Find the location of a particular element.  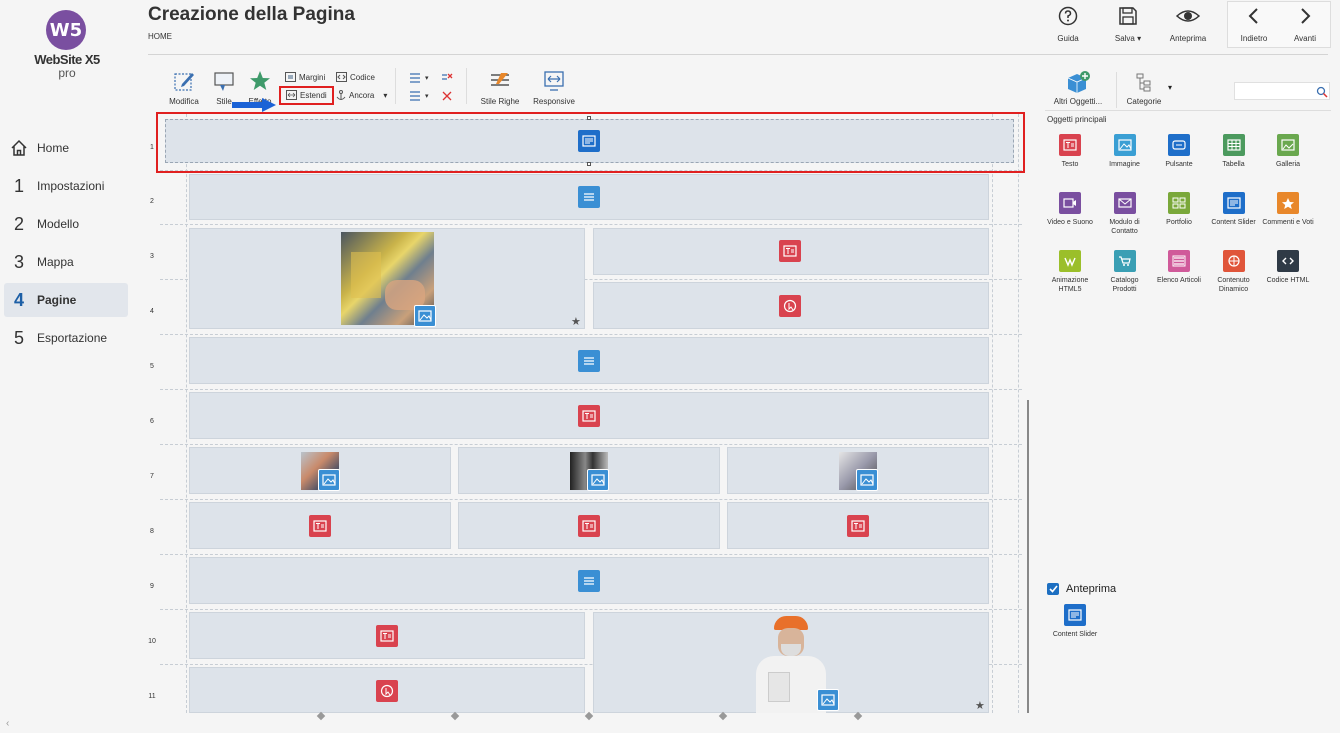

dynamic-content-icon is located at coordinates (1233, 261).